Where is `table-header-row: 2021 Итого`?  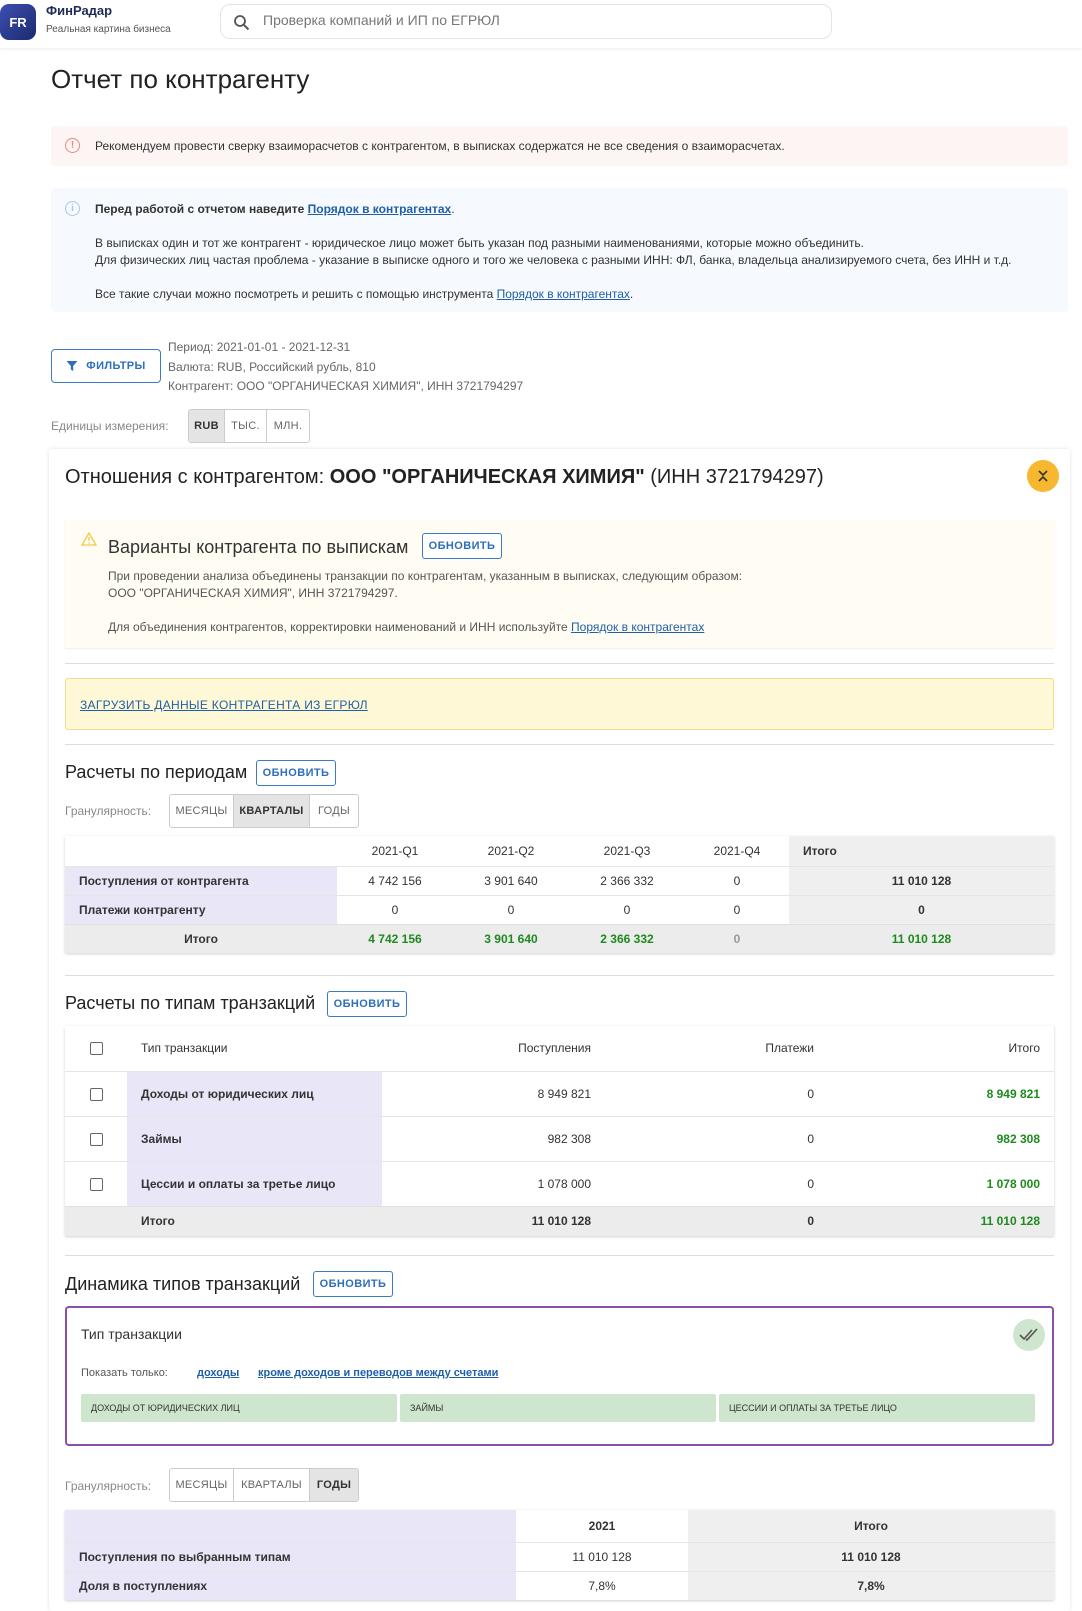
table-header-row: 2021 Итого is located at coordinates (559, 1526).